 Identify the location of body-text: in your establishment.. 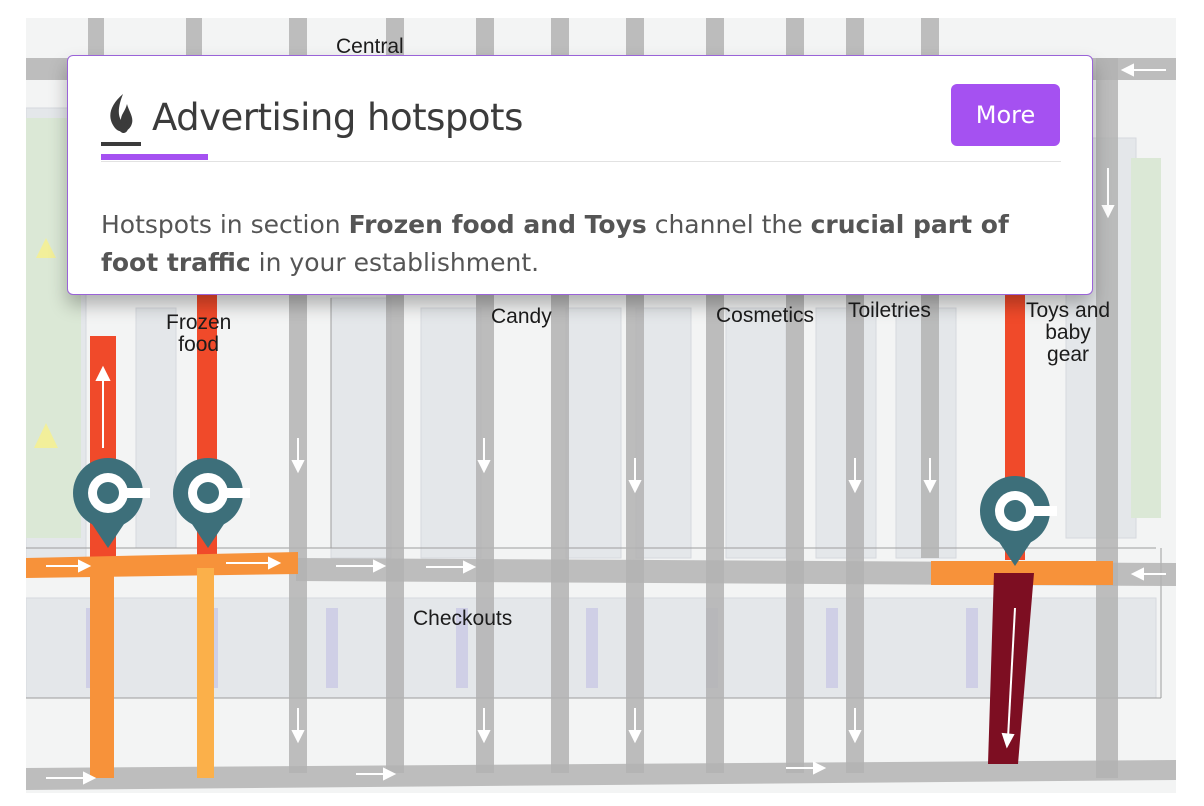
(395, 262).